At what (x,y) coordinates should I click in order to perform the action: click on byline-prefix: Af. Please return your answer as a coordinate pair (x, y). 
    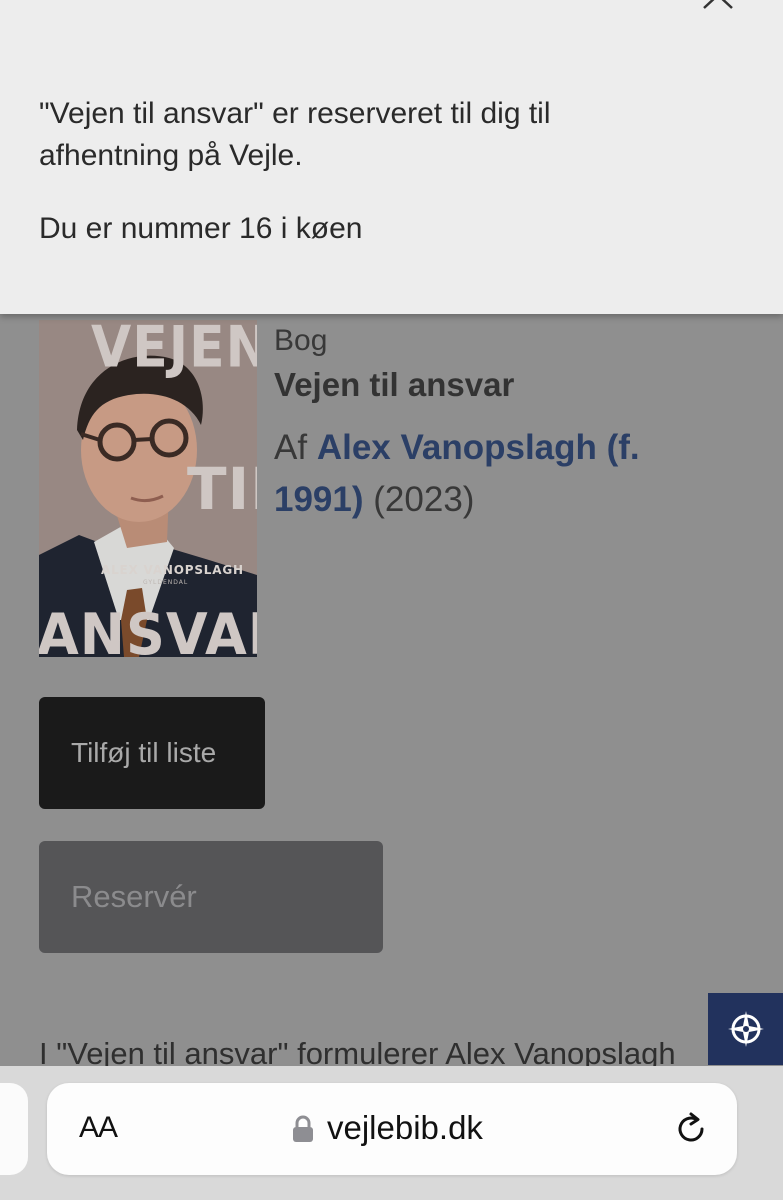
    Looking at the image, I should click on (291, 447).